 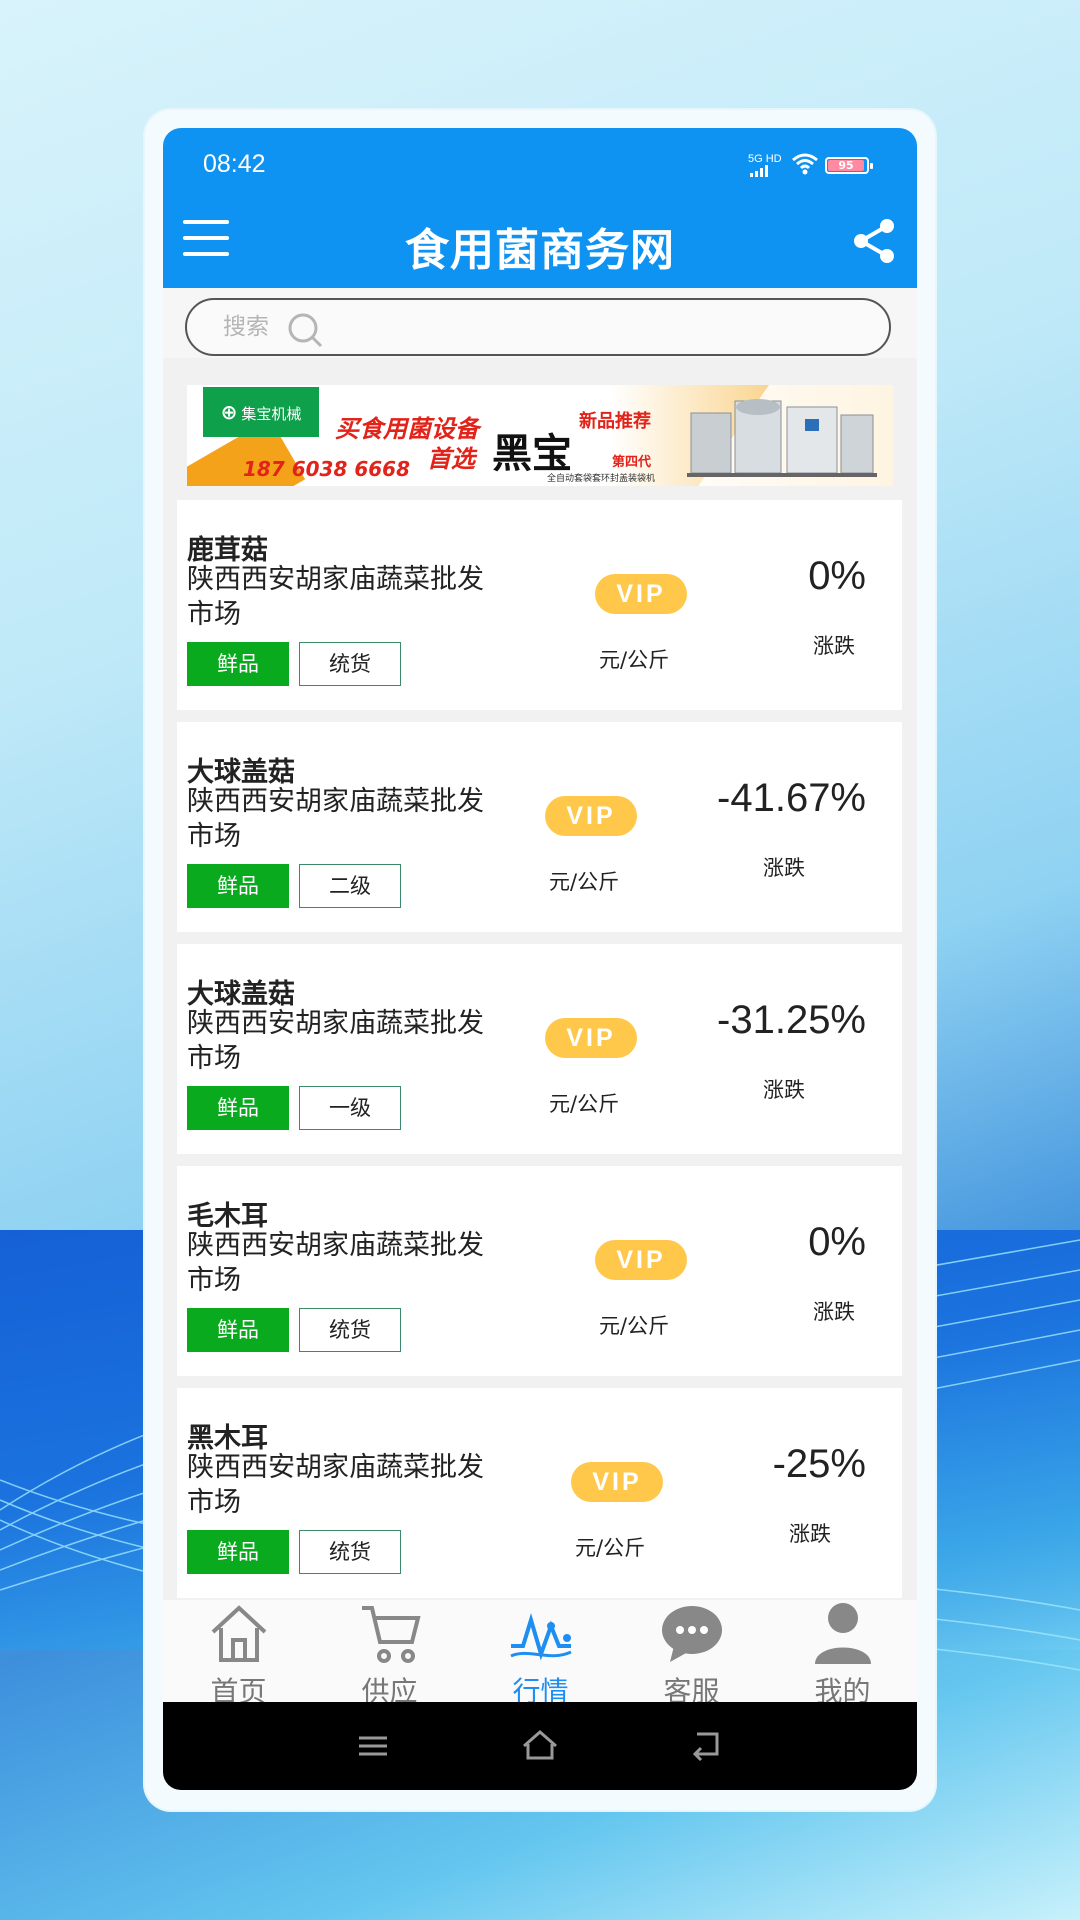 What do you see at coordinates (791, 798) in the screenshot?
I see `price-change: -41.67%` at bounding box center [791, 798].